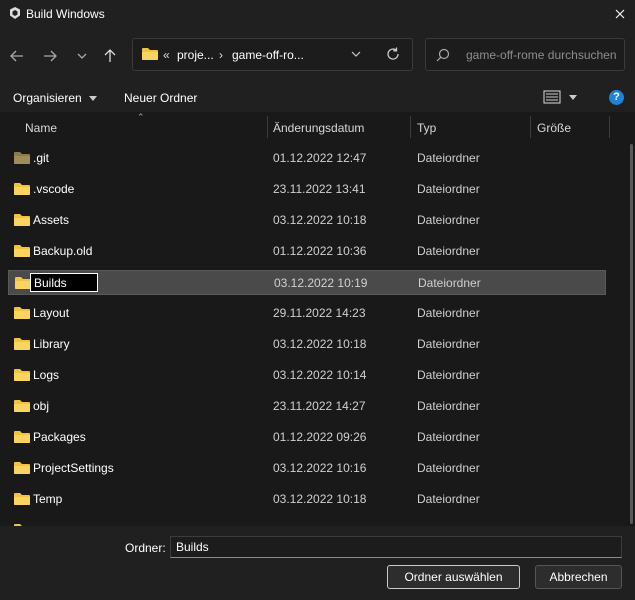  I want to click on table-row: obj 23.11.2022 14:27 Dateiordner, so click(307, 406).